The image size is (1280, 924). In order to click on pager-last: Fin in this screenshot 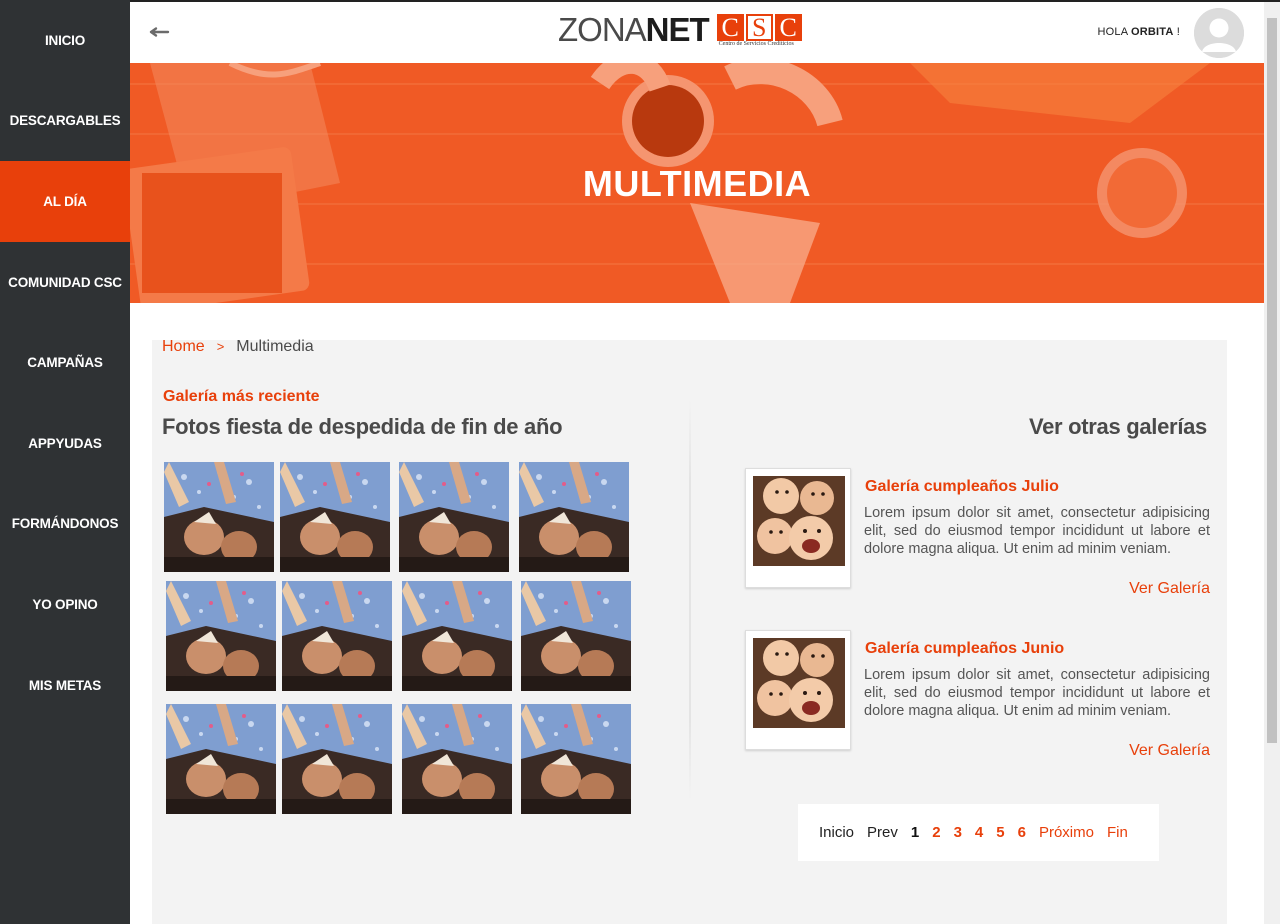, I will do `click(1117, 832)`.